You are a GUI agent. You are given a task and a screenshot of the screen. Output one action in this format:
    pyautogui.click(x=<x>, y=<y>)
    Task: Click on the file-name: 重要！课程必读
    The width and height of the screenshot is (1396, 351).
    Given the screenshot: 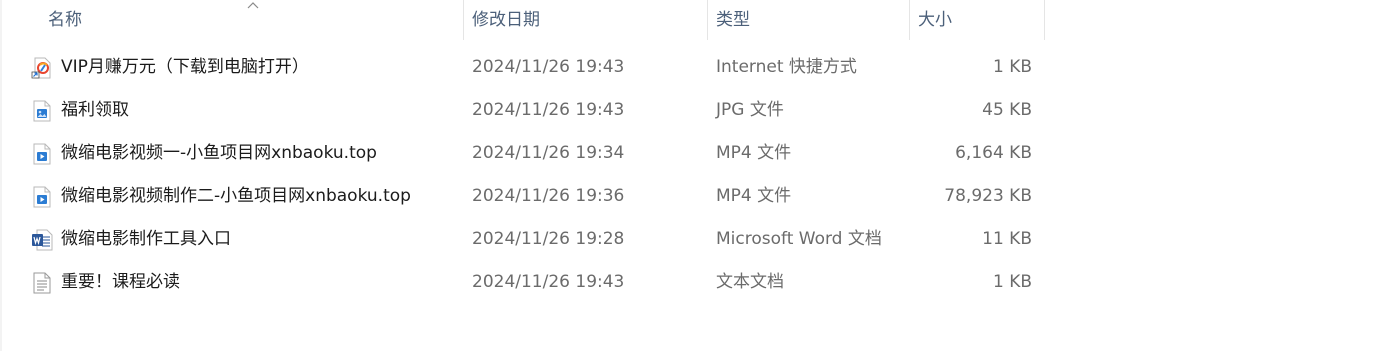 What is the action you would take?
    pyautogui.click(x=120, y=282)
    